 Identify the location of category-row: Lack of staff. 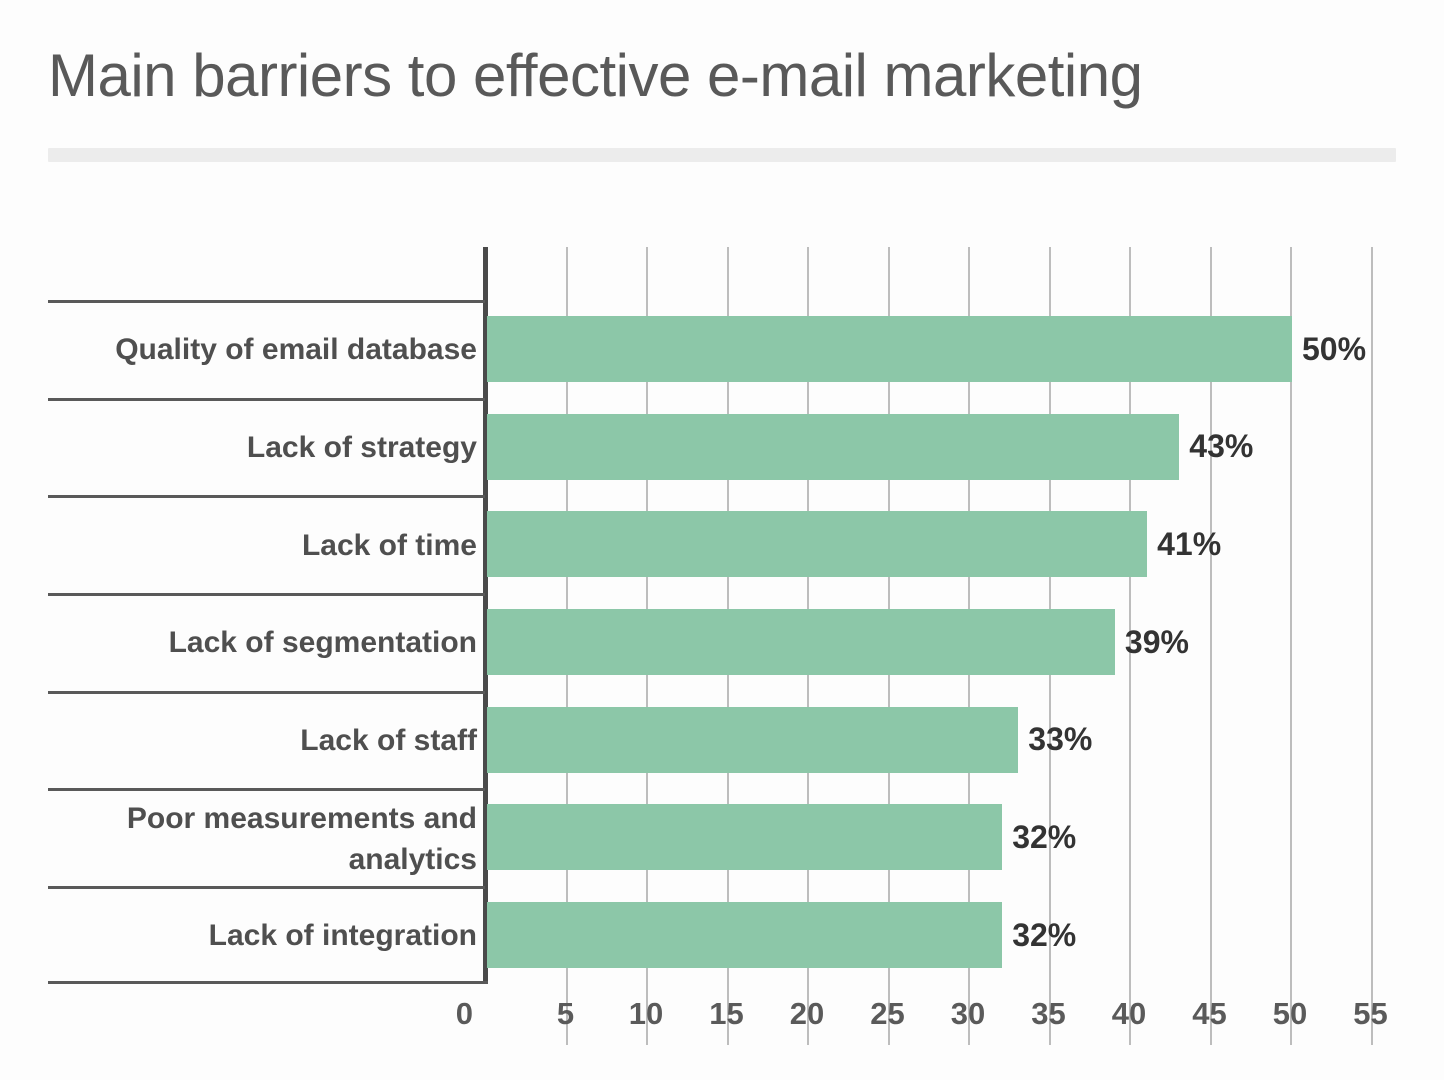
(266, 739).